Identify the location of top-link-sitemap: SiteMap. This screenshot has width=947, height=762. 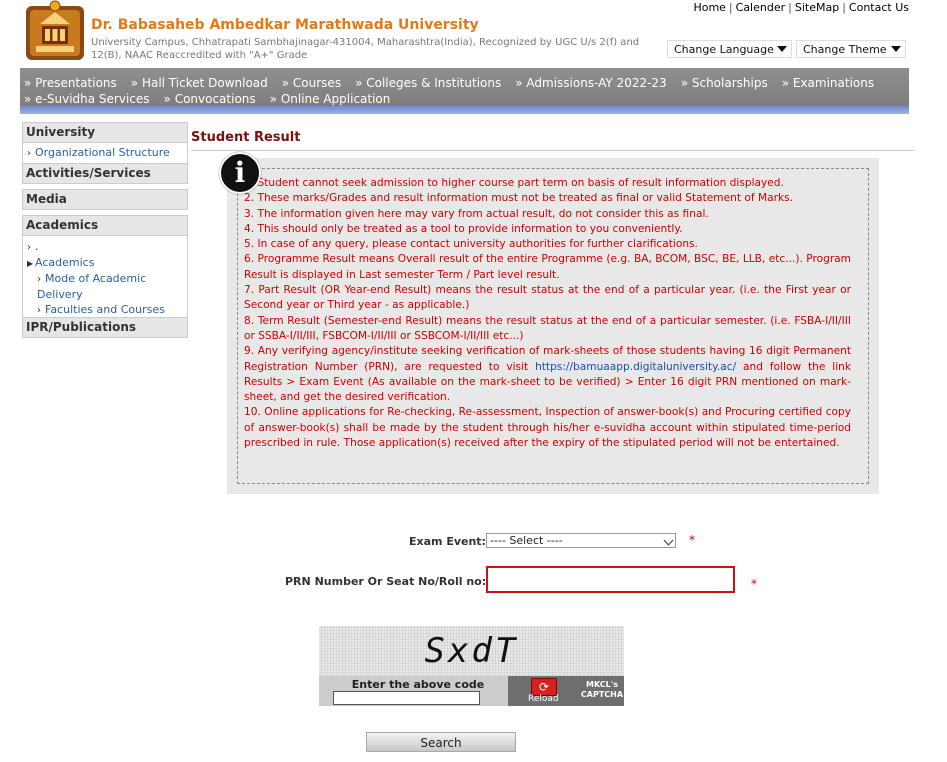
(817, 7).